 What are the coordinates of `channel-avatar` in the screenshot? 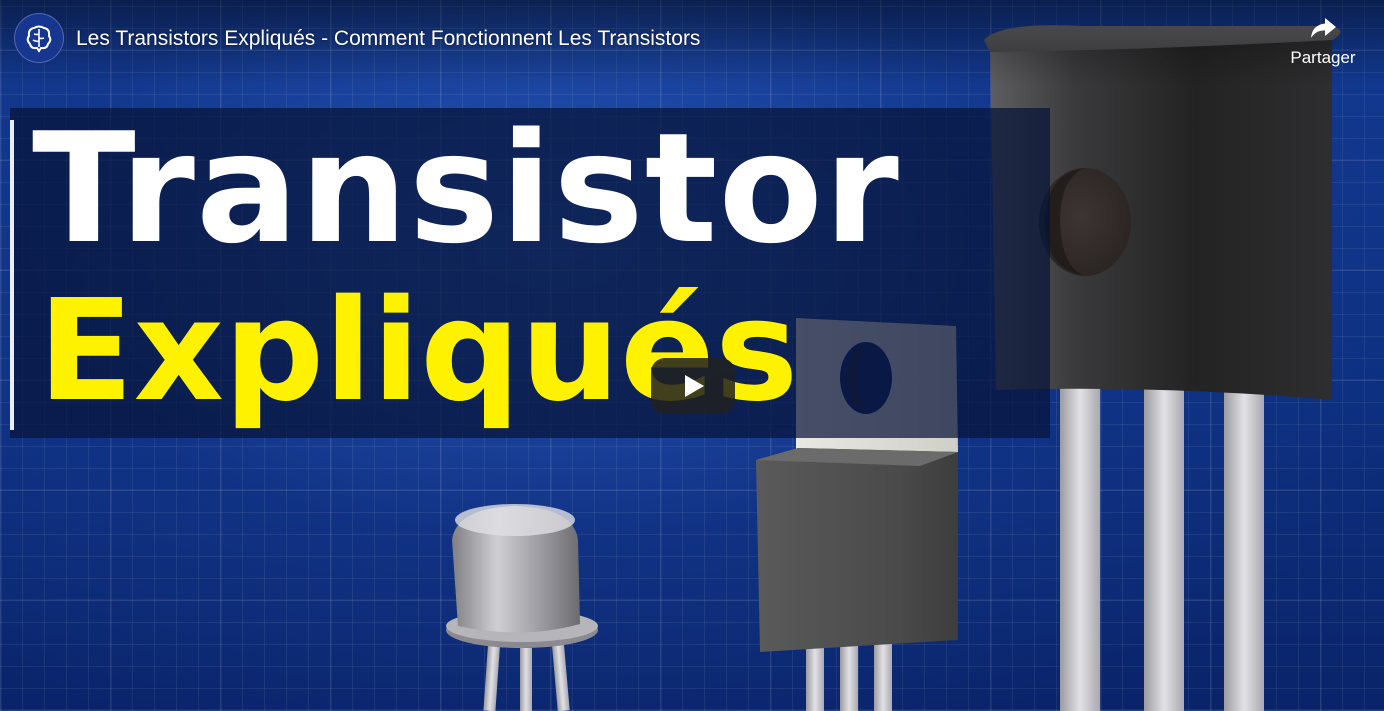 It's located at (39, 38).